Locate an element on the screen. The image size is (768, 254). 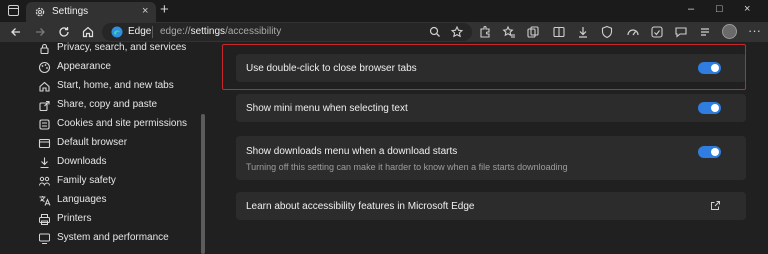
download-icon is located at coordinates (44, 163).